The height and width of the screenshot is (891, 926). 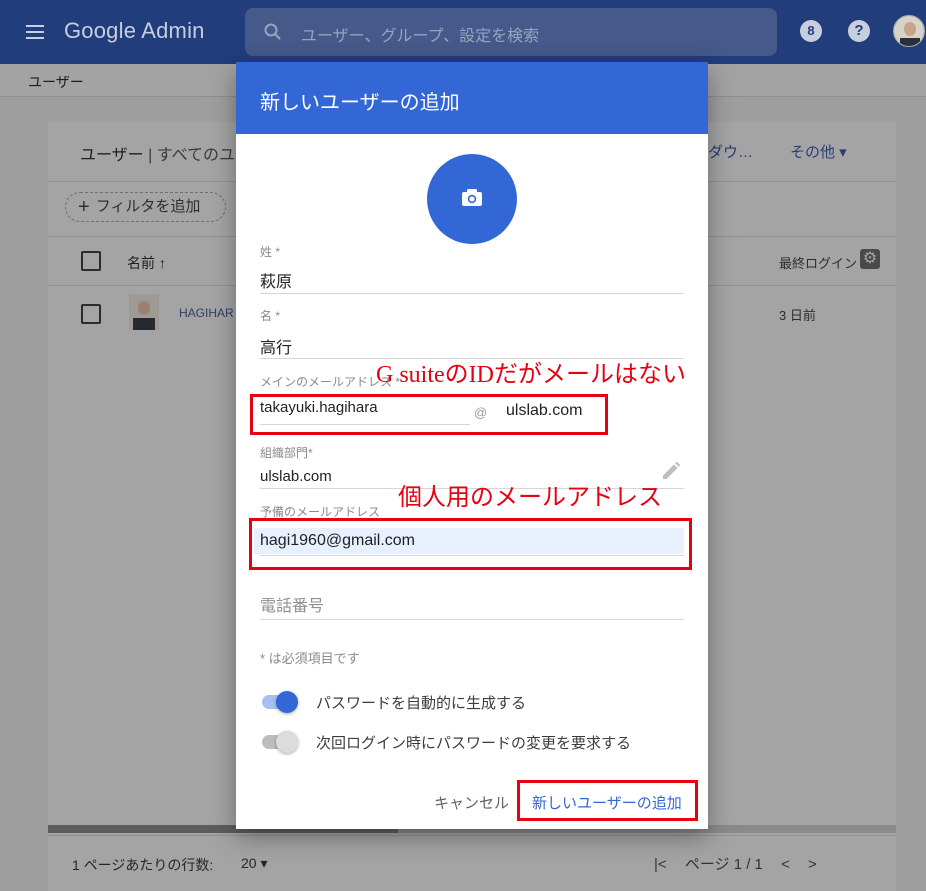 What do you see at coordinates (723, 864) in the screenshot?
I see `page-indicator: ページ 1 / 1` at bounding box center [723, 864].